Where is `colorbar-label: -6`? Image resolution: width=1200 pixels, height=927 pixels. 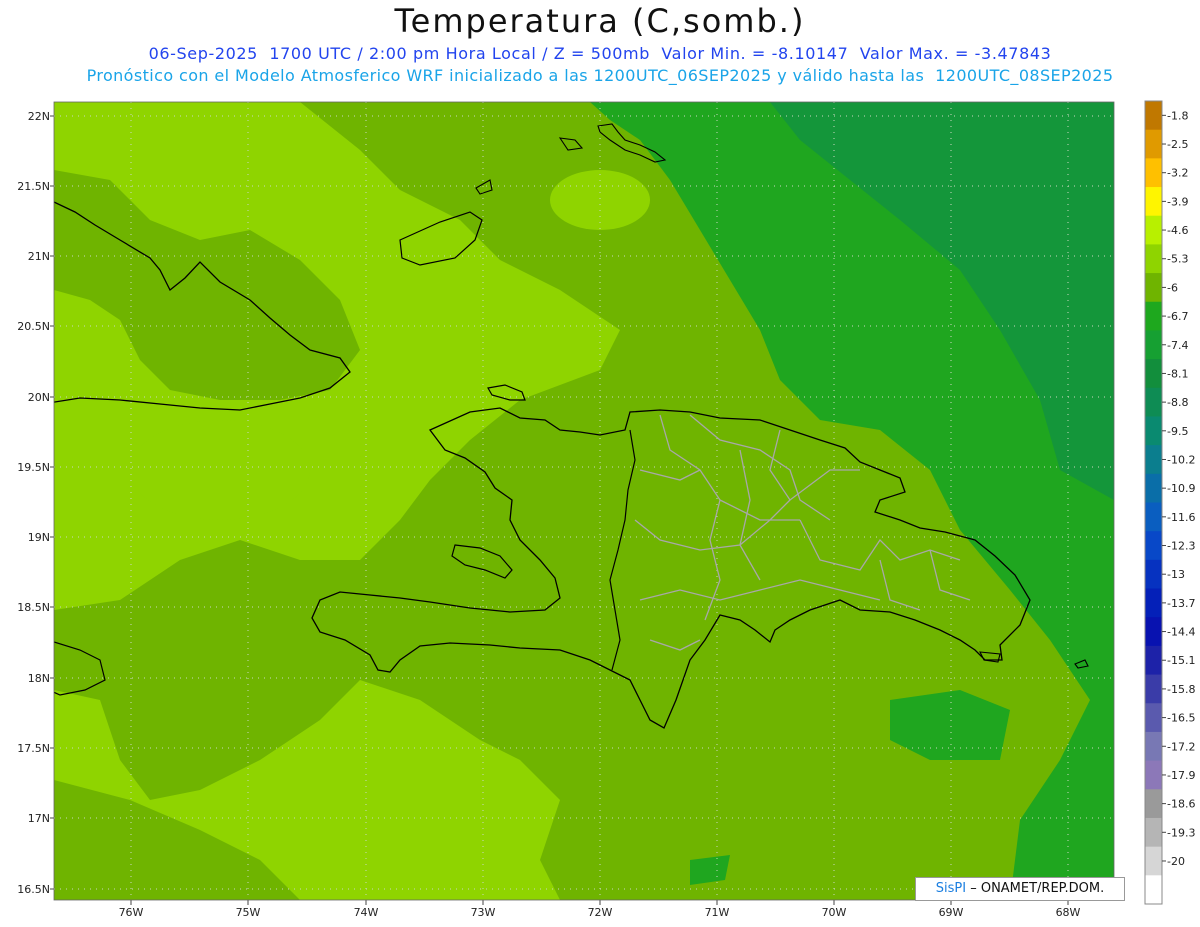 colorbar-label: -6 is located at coordinates (1172, 287).